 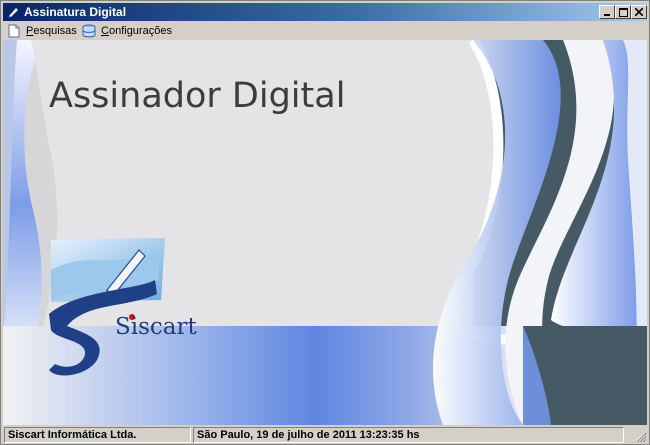 What do you see at coordinates (325, 31) in the screenshot?
I see `menu-bar: Pesquisas Configurações` at bounding box center [325, 31].